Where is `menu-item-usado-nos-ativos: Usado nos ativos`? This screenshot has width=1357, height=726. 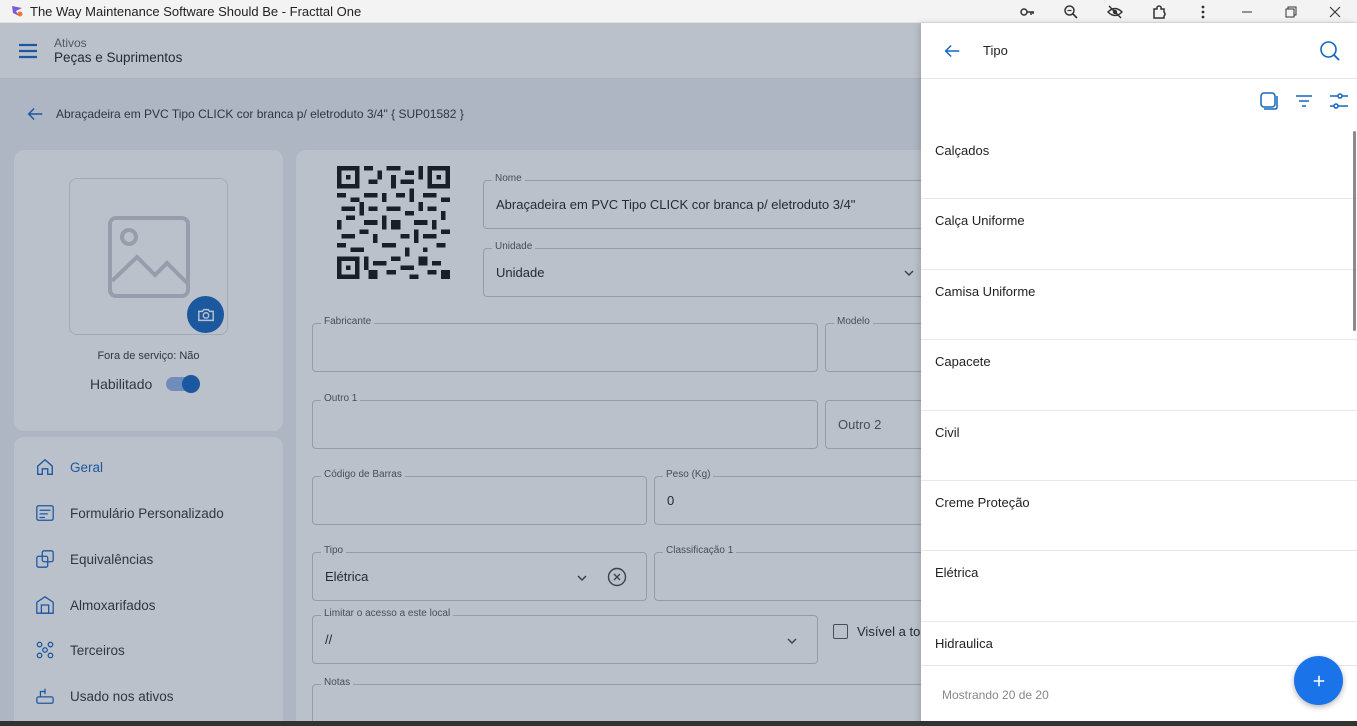
menu-item-usado-nos-ativos: Usado nos ativos is located at coordinates (104, 696).